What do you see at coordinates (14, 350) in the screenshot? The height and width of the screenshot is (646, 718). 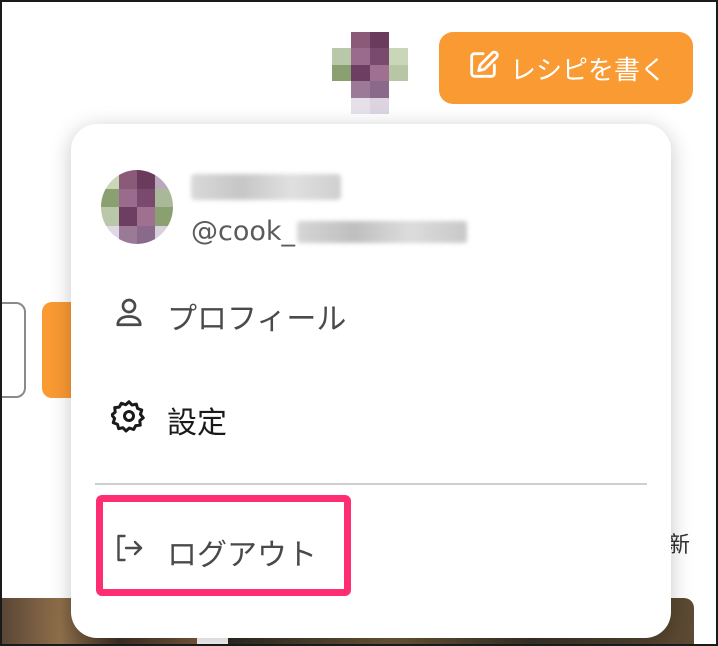 I see `background-outline-button` at bounding box center [14, 350].